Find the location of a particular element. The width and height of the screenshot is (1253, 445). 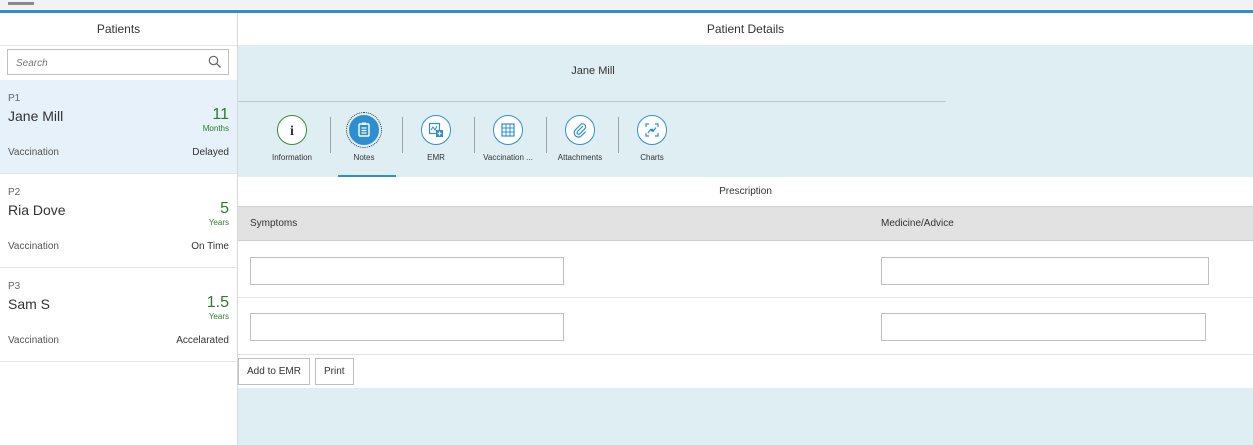

tab-charts: Charts is located at coordinates (652, 138).